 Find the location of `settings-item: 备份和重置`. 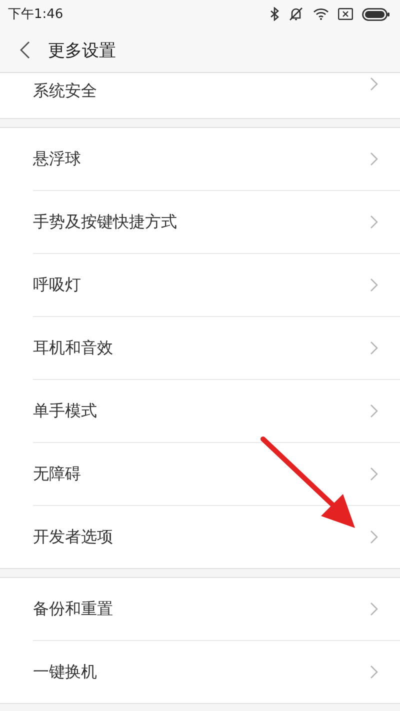

settings-item: 备份和重置 is located at coordinates (200, 609).